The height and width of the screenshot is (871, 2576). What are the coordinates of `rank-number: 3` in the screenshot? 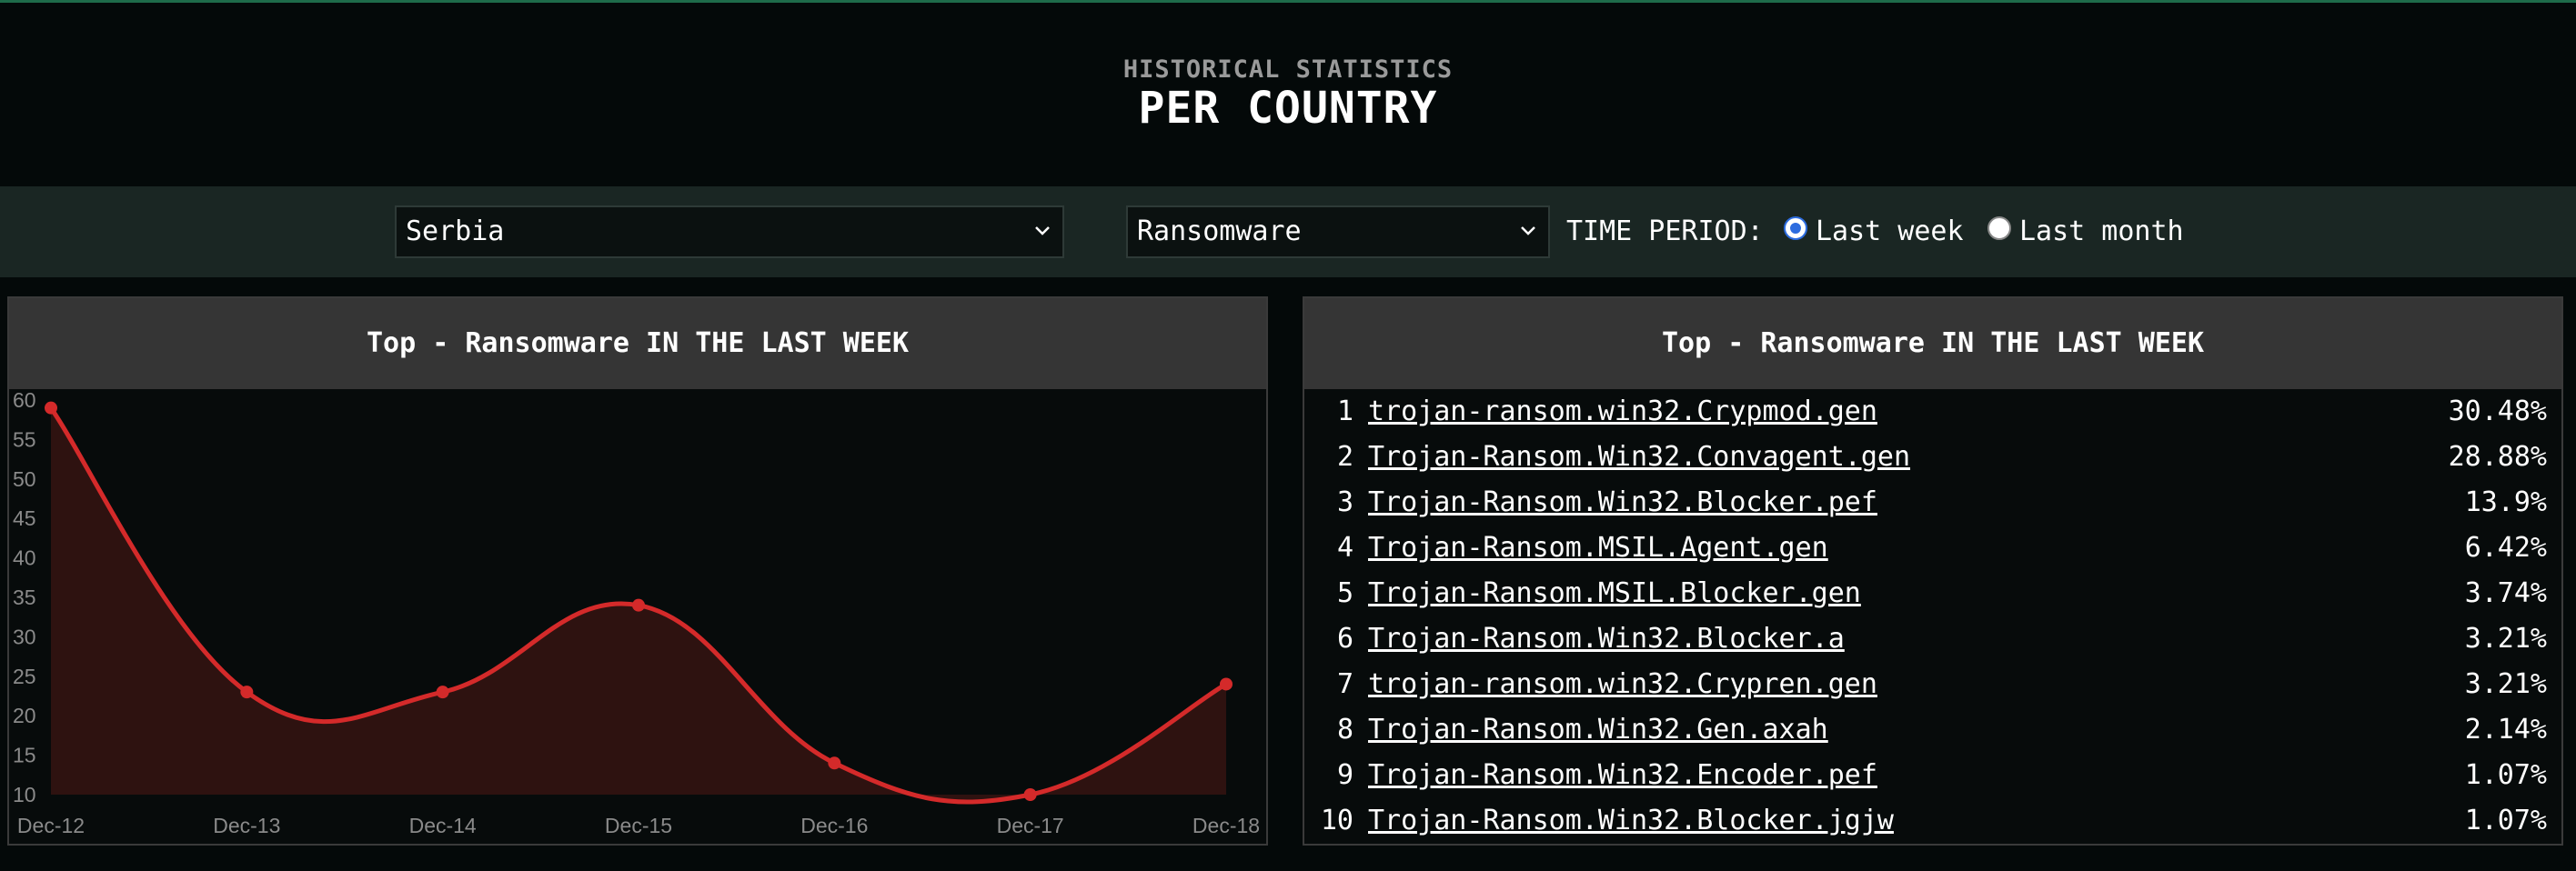 It's located at (1344, 502).